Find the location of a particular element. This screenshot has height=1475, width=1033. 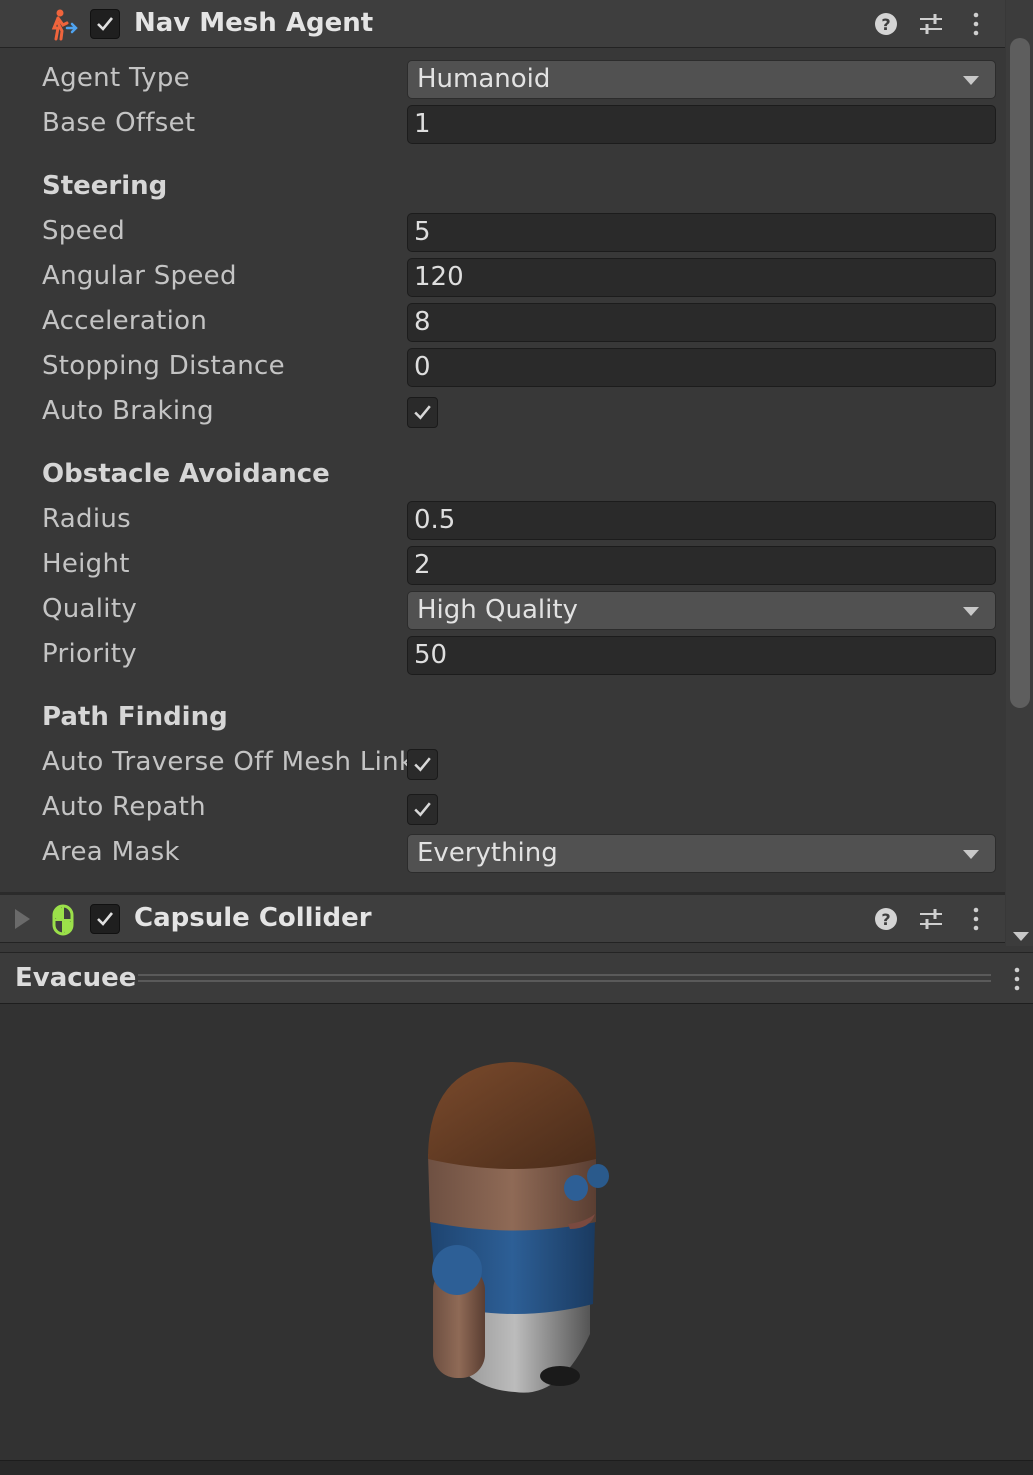

priority-label: Priority is located at coordinates (89, 654).